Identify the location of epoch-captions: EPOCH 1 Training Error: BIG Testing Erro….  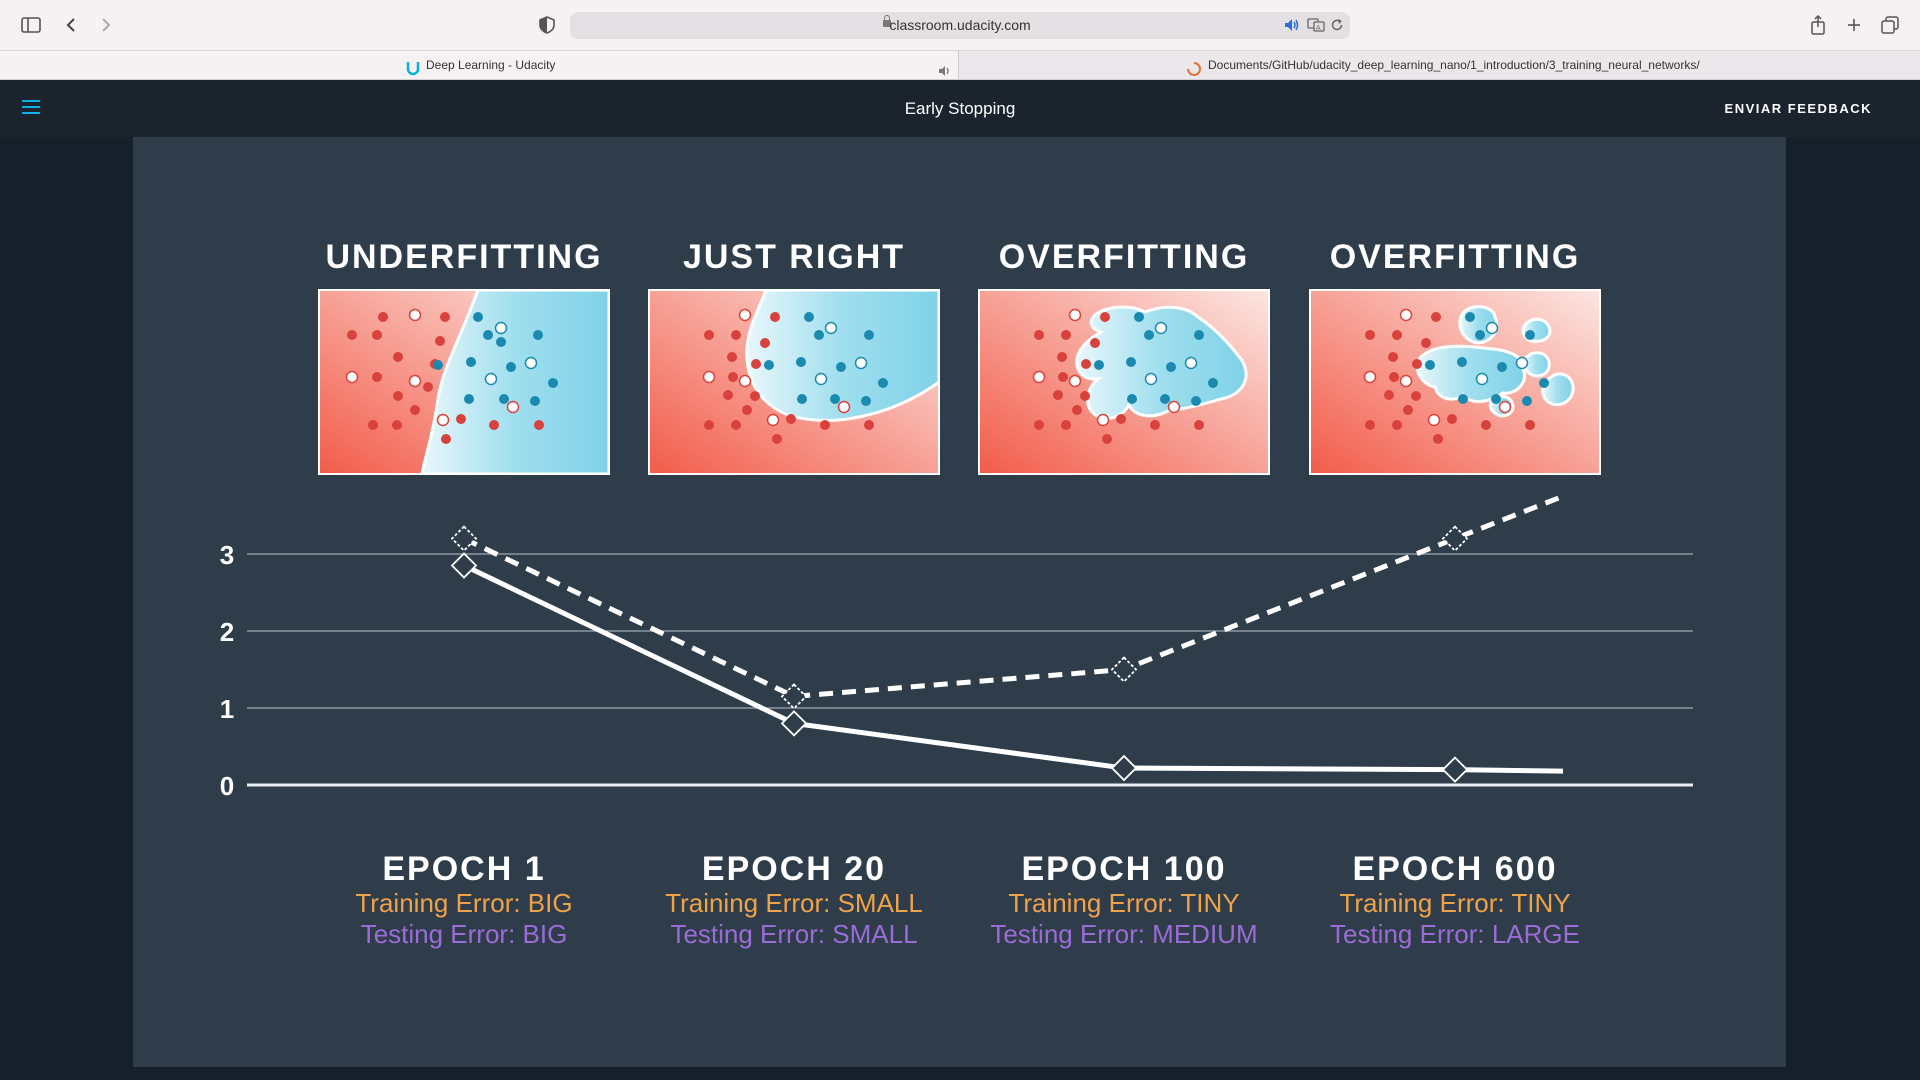
(967, 899).